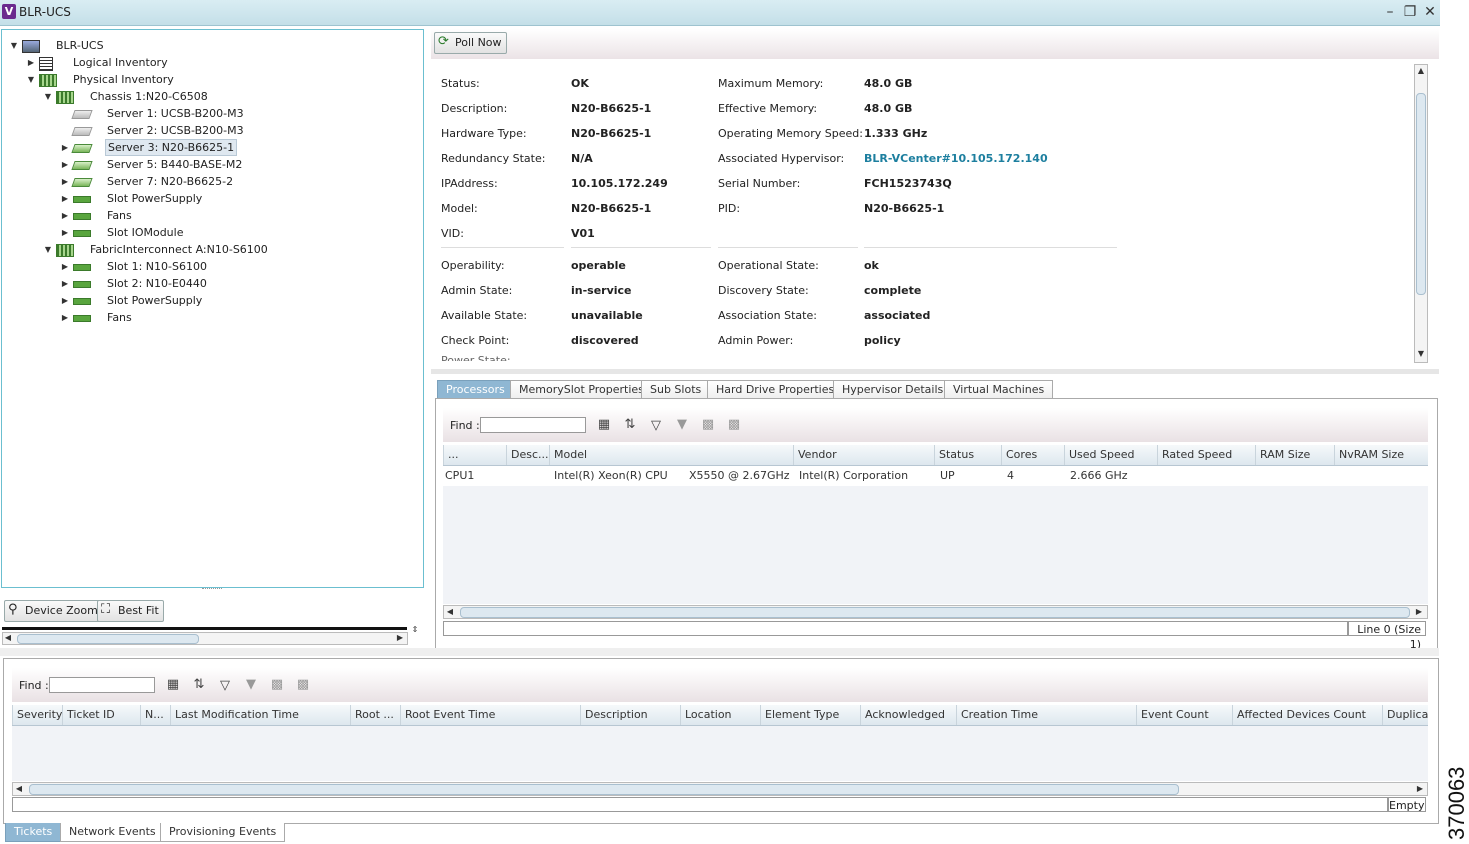 The image size is (1469, 844). I want to click on tab-tickets: Tickets, so click(33, 832).